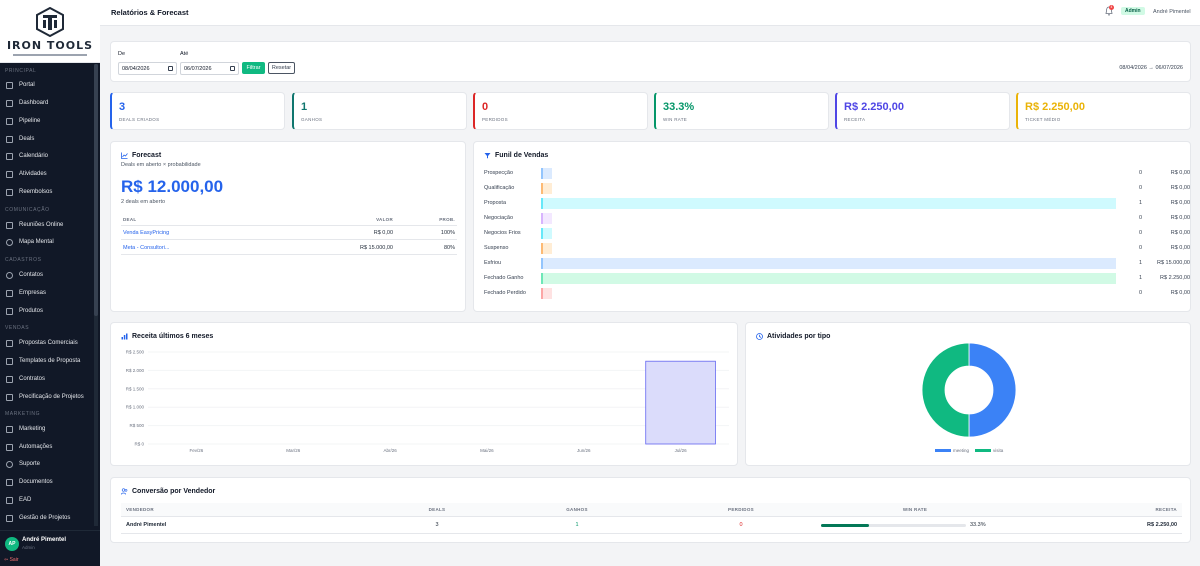 Image resolution: width=1200 pixels, height=566 pixels. What do you see at coordinates (46, 174) in the screenshot?
I see `sidebar-item-atividades: Atividades` at bounding box center [46, 174].